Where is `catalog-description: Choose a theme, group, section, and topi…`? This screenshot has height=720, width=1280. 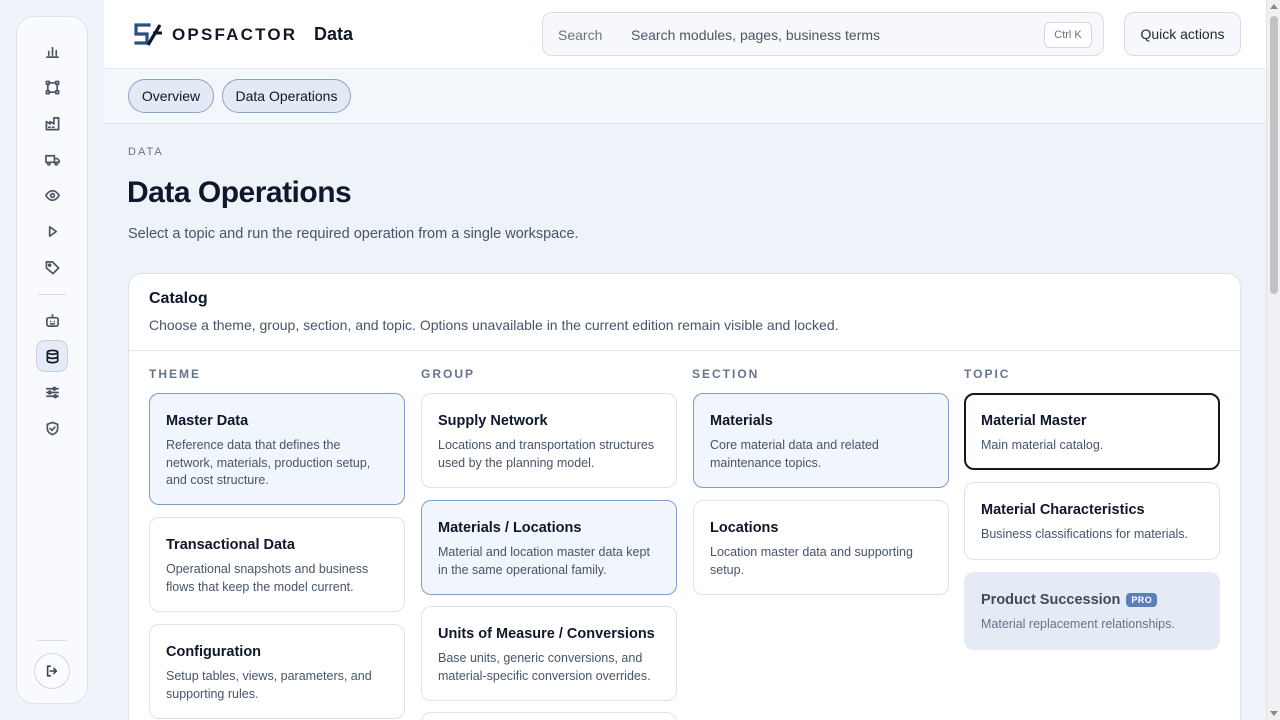 catalog-description: Choose a theme, group, section, and topi… is located at coordinates (494, 325).